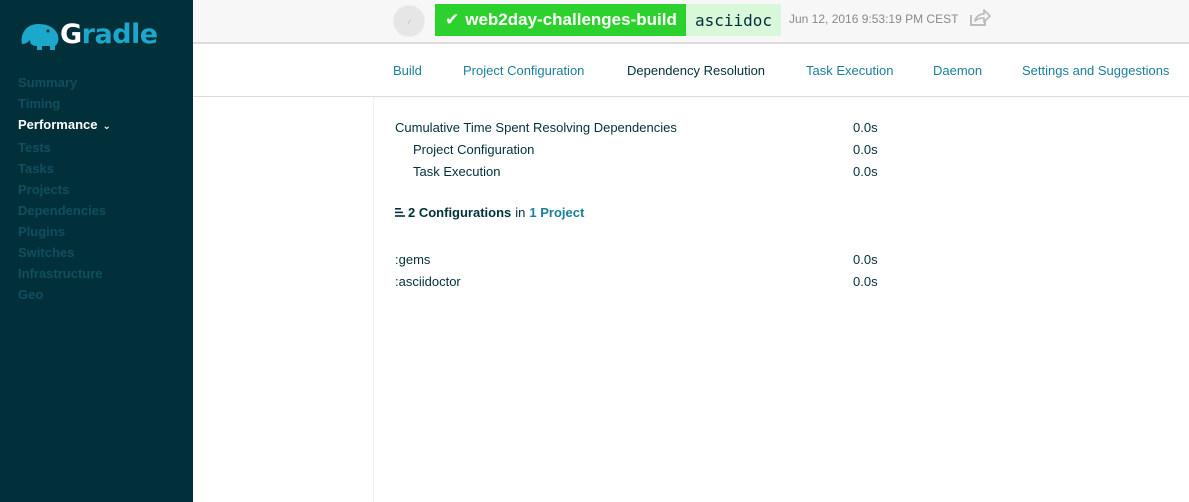  I want to click on build-status-badge: ✔ web2day-challenges-build, so click(562, 20).